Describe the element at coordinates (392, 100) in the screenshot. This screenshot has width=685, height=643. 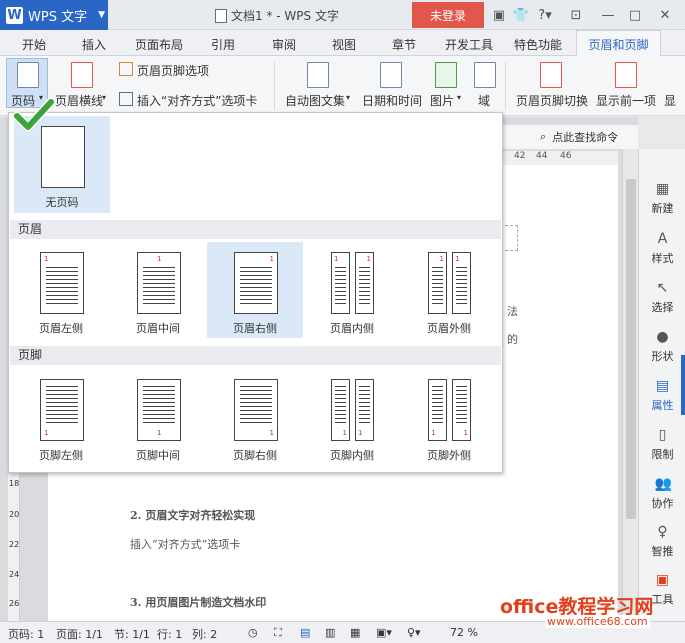
I see `date-time-button: 日期和时间` at that location.